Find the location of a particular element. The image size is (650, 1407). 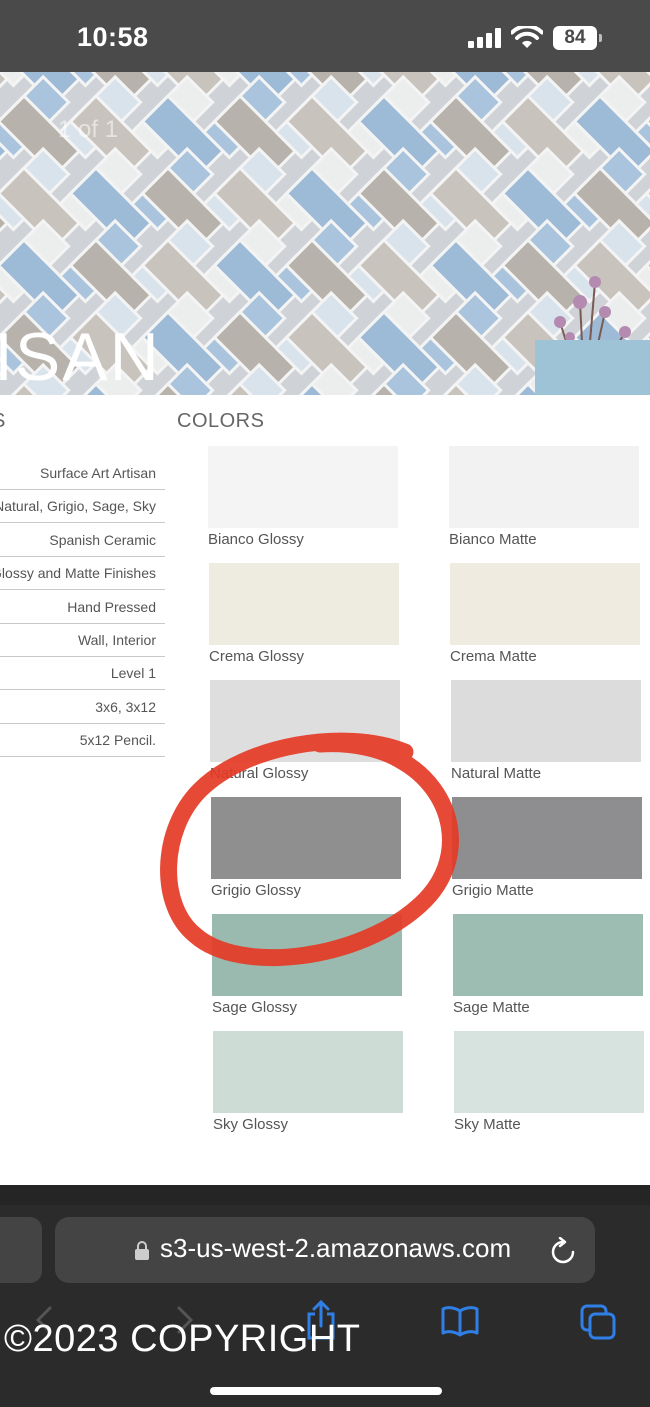

swatch-label: Sky Glossy is located at coordinates (251, 1124).